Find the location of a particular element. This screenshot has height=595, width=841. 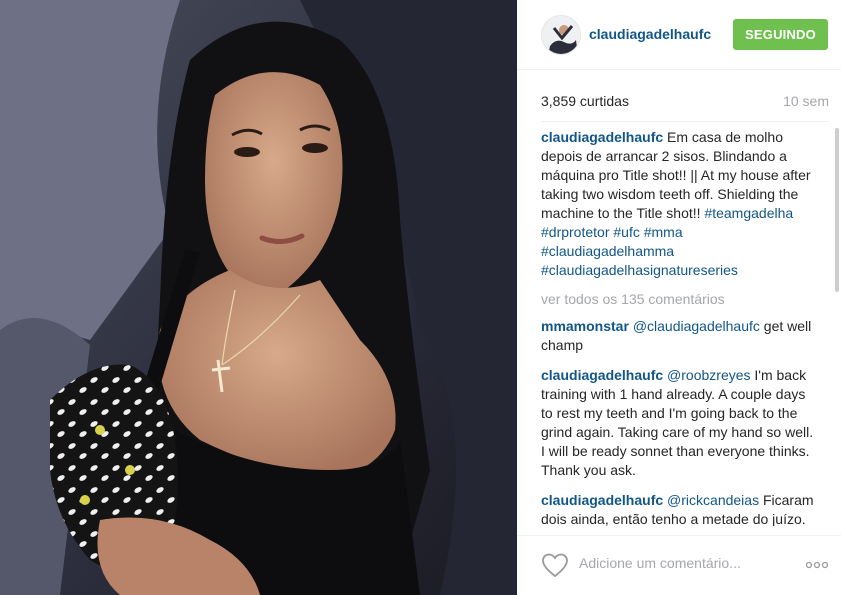

hashtag: #drprotetor is located at coordinates (575, 232).